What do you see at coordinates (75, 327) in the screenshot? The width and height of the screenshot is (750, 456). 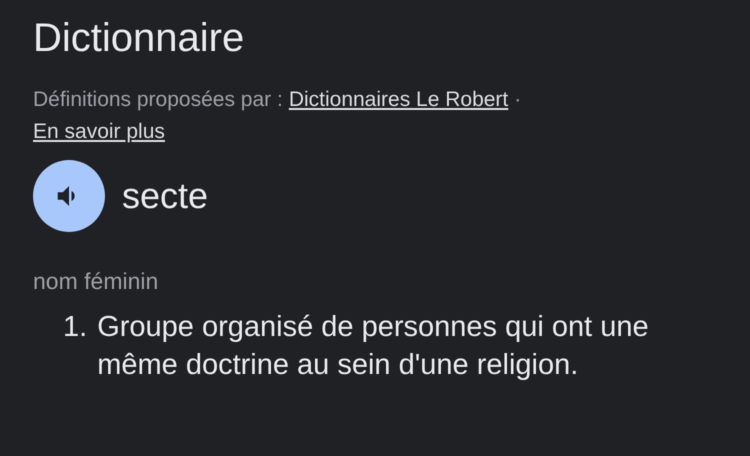 I see `definition-number: 1.` at bounding box center [75, 327].